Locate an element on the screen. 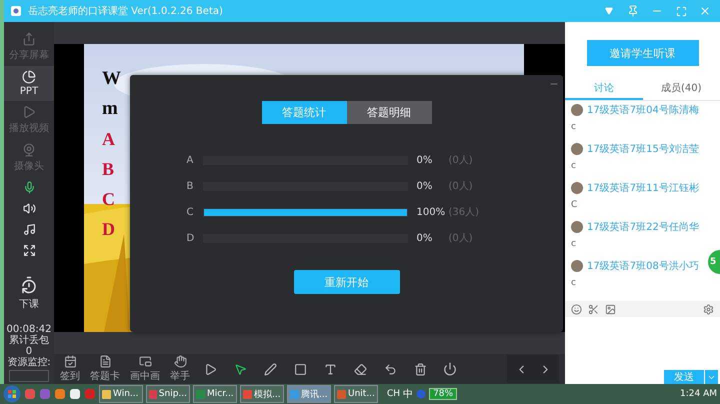  smiley-icon is located at coordinates (576, 309).